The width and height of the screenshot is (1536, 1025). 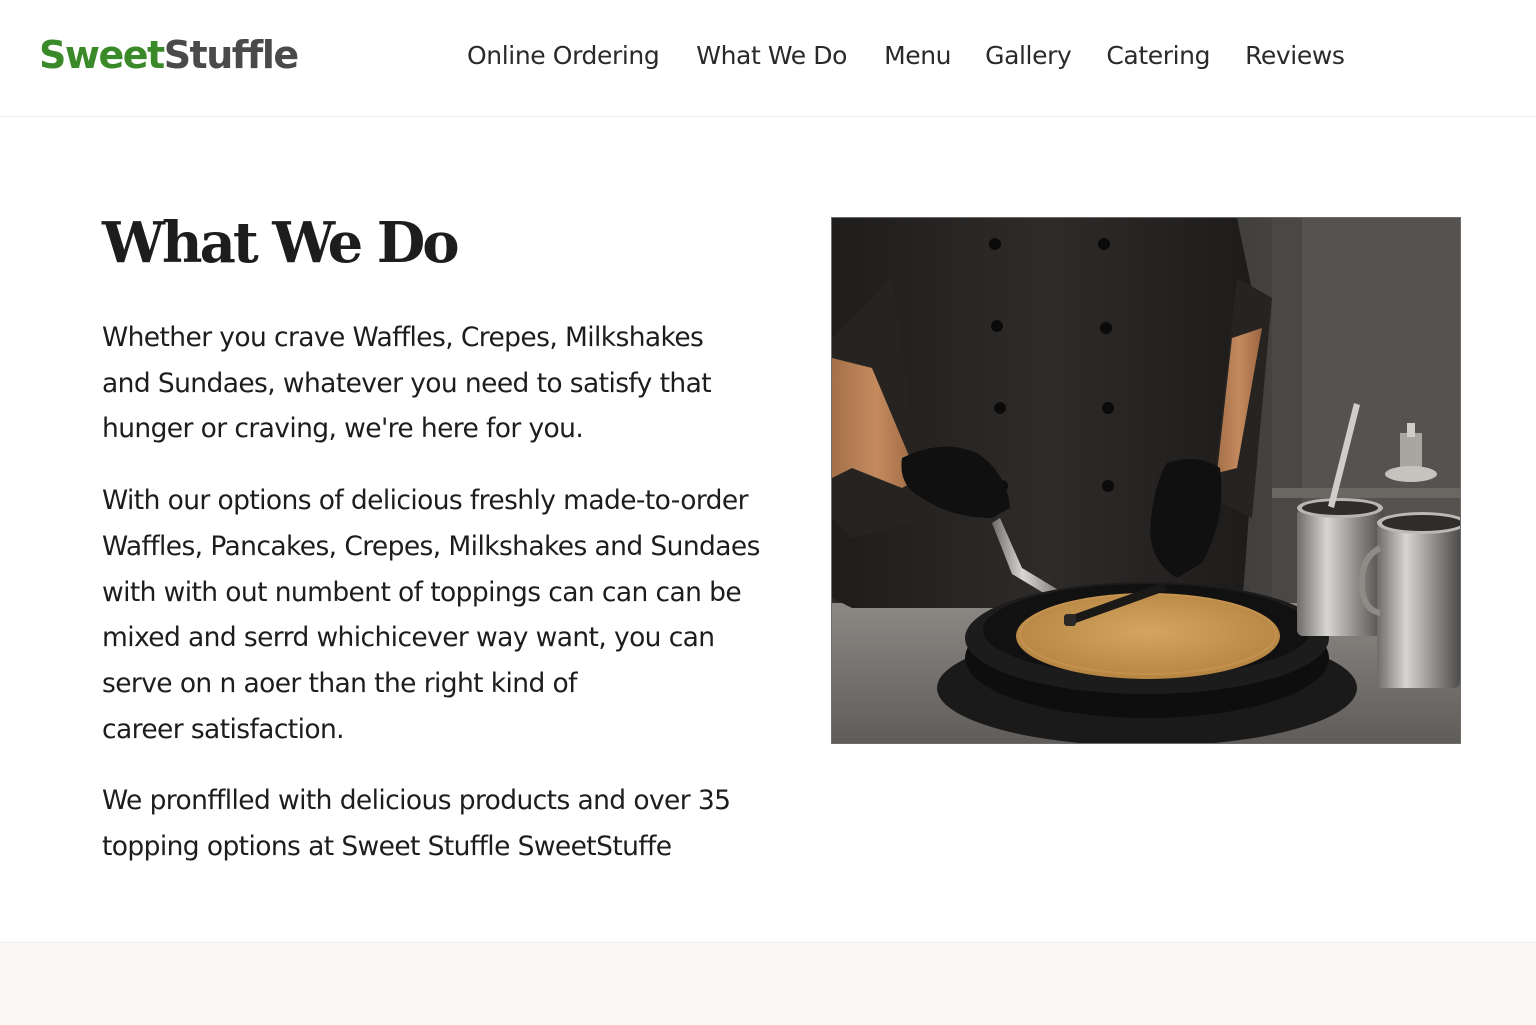 I want to click on page-title: What We Do, so click(x=281, y=243).